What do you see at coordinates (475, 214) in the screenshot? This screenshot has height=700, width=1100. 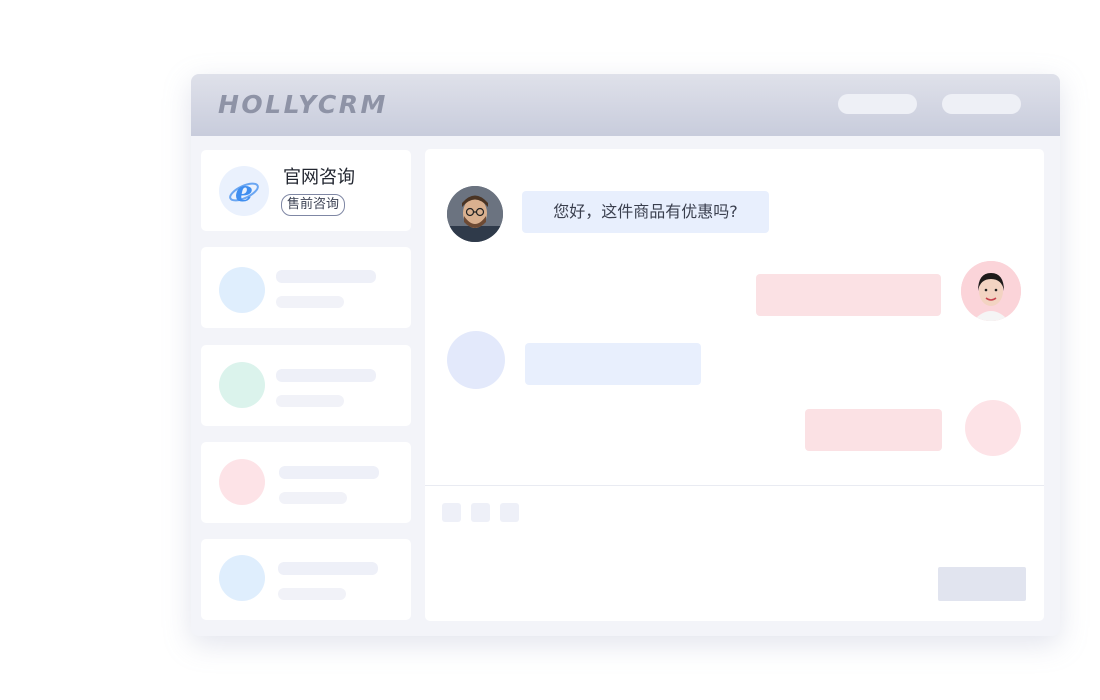 I see `customer-avatar` at bounding box center [475, 214].